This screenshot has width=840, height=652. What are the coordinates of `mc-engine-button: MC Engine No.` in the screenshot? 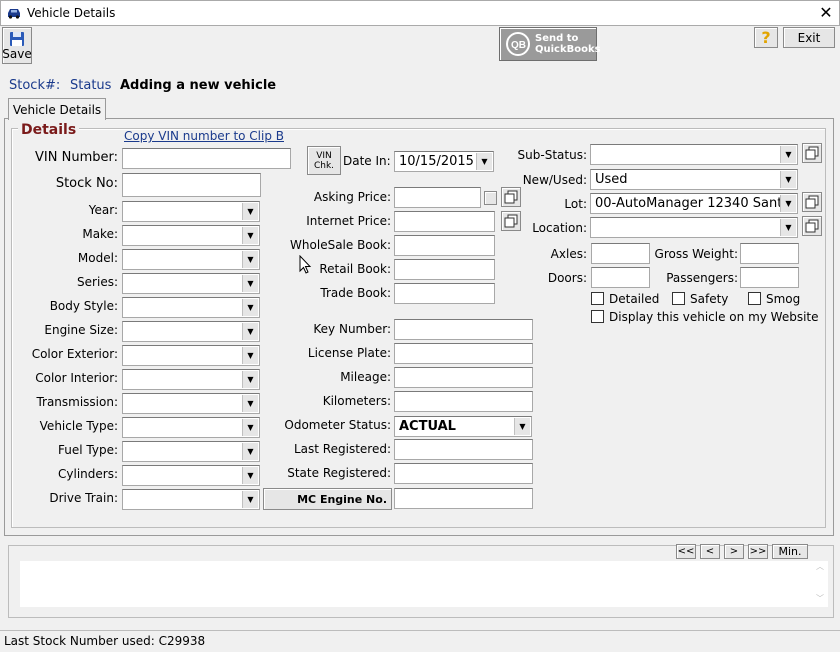 It's located at (327, 499).